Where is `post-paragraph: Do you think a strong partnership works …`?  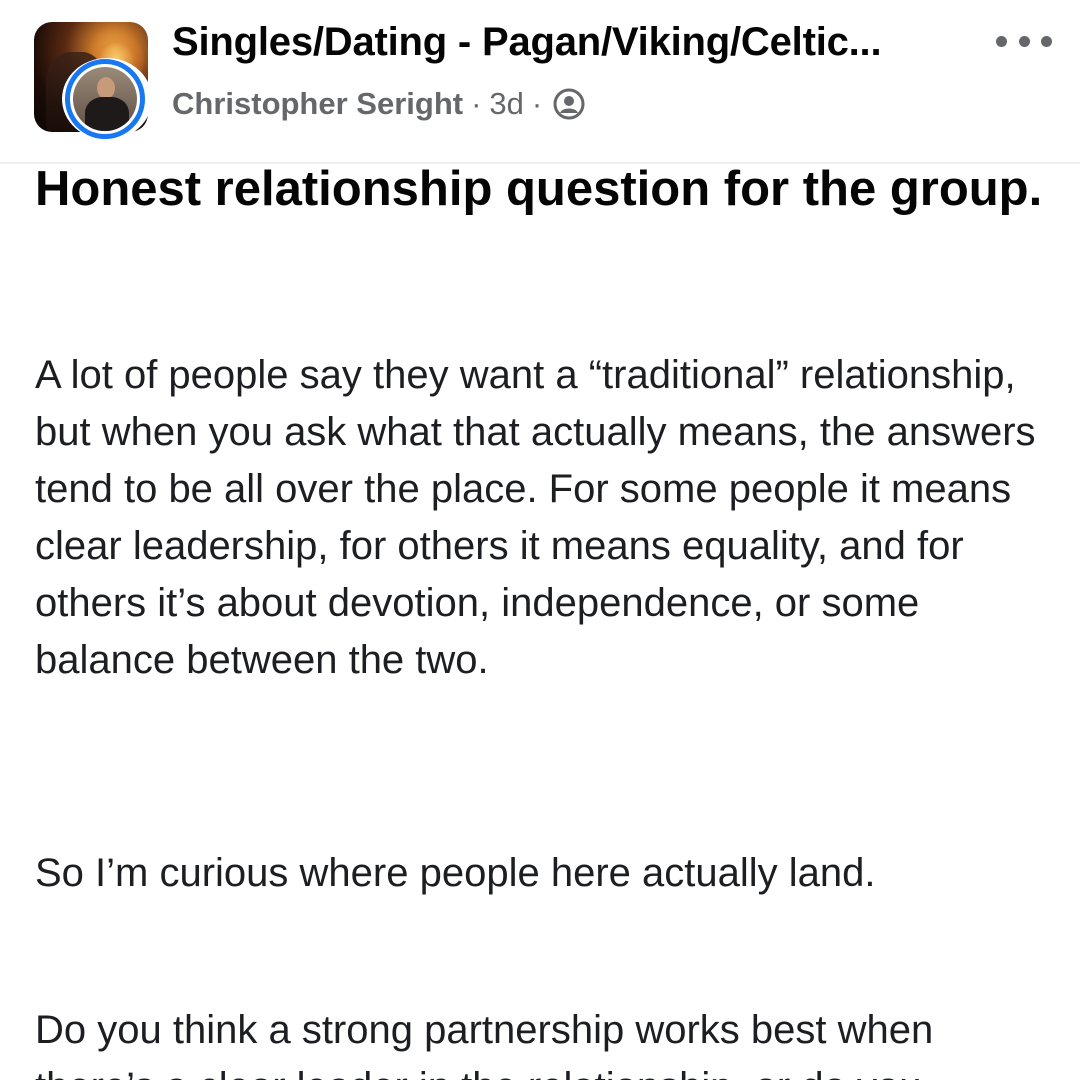 post-paragraph: Do you think a strong partnership works … is located at coordinates (484, 1044).